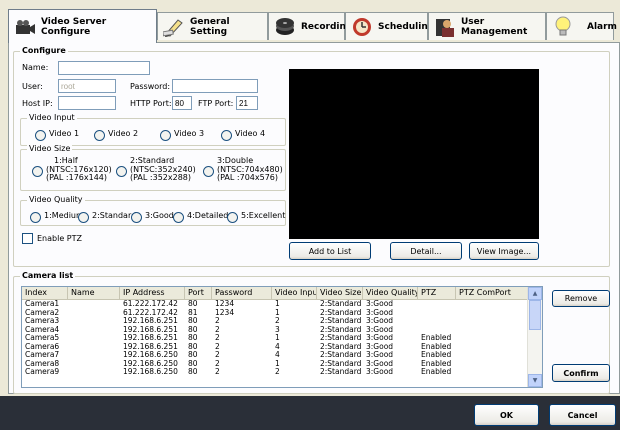 The width and height of the screenshot is (620, 430). Describe the element at coordinates (200, 217) in the screenshot. I see `video-quality-radio-detailed: 4:Detailed` at that location.